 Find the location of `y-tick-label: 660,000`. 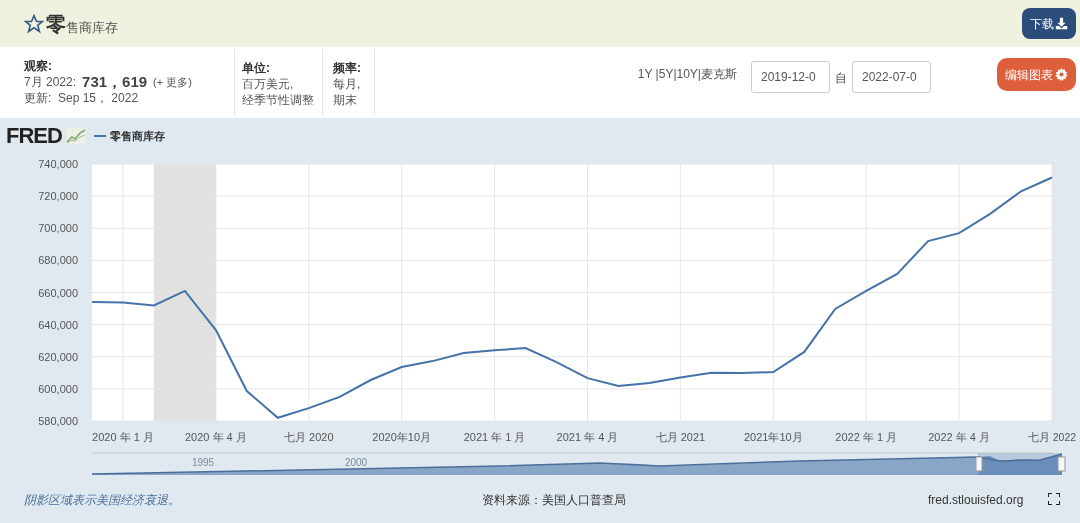

y-tick-label: 660,000 is located at coordinates (58, 292).